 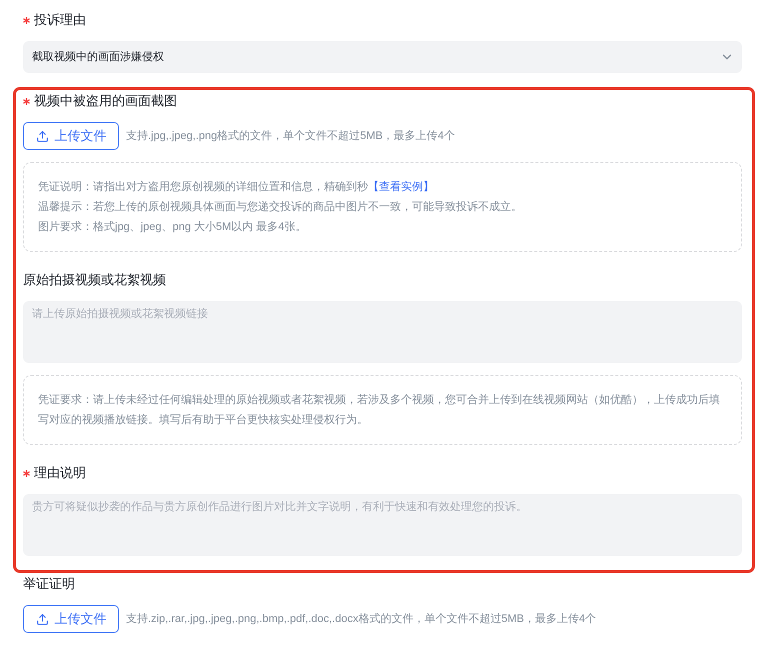 What do you see at coordinates (379, 410) in the screenshot?
I see `note-text: 凭证要求：请上传未经过任何编辑处理的原始视频或者花絮视频，若涉及多个视频，您可合并上传到在线视频网站（如优酷），上传成功后填写对应的视频播放链接。填写后有助于平台更快核实处理侵权行为。` at bounding box center [379, 410].